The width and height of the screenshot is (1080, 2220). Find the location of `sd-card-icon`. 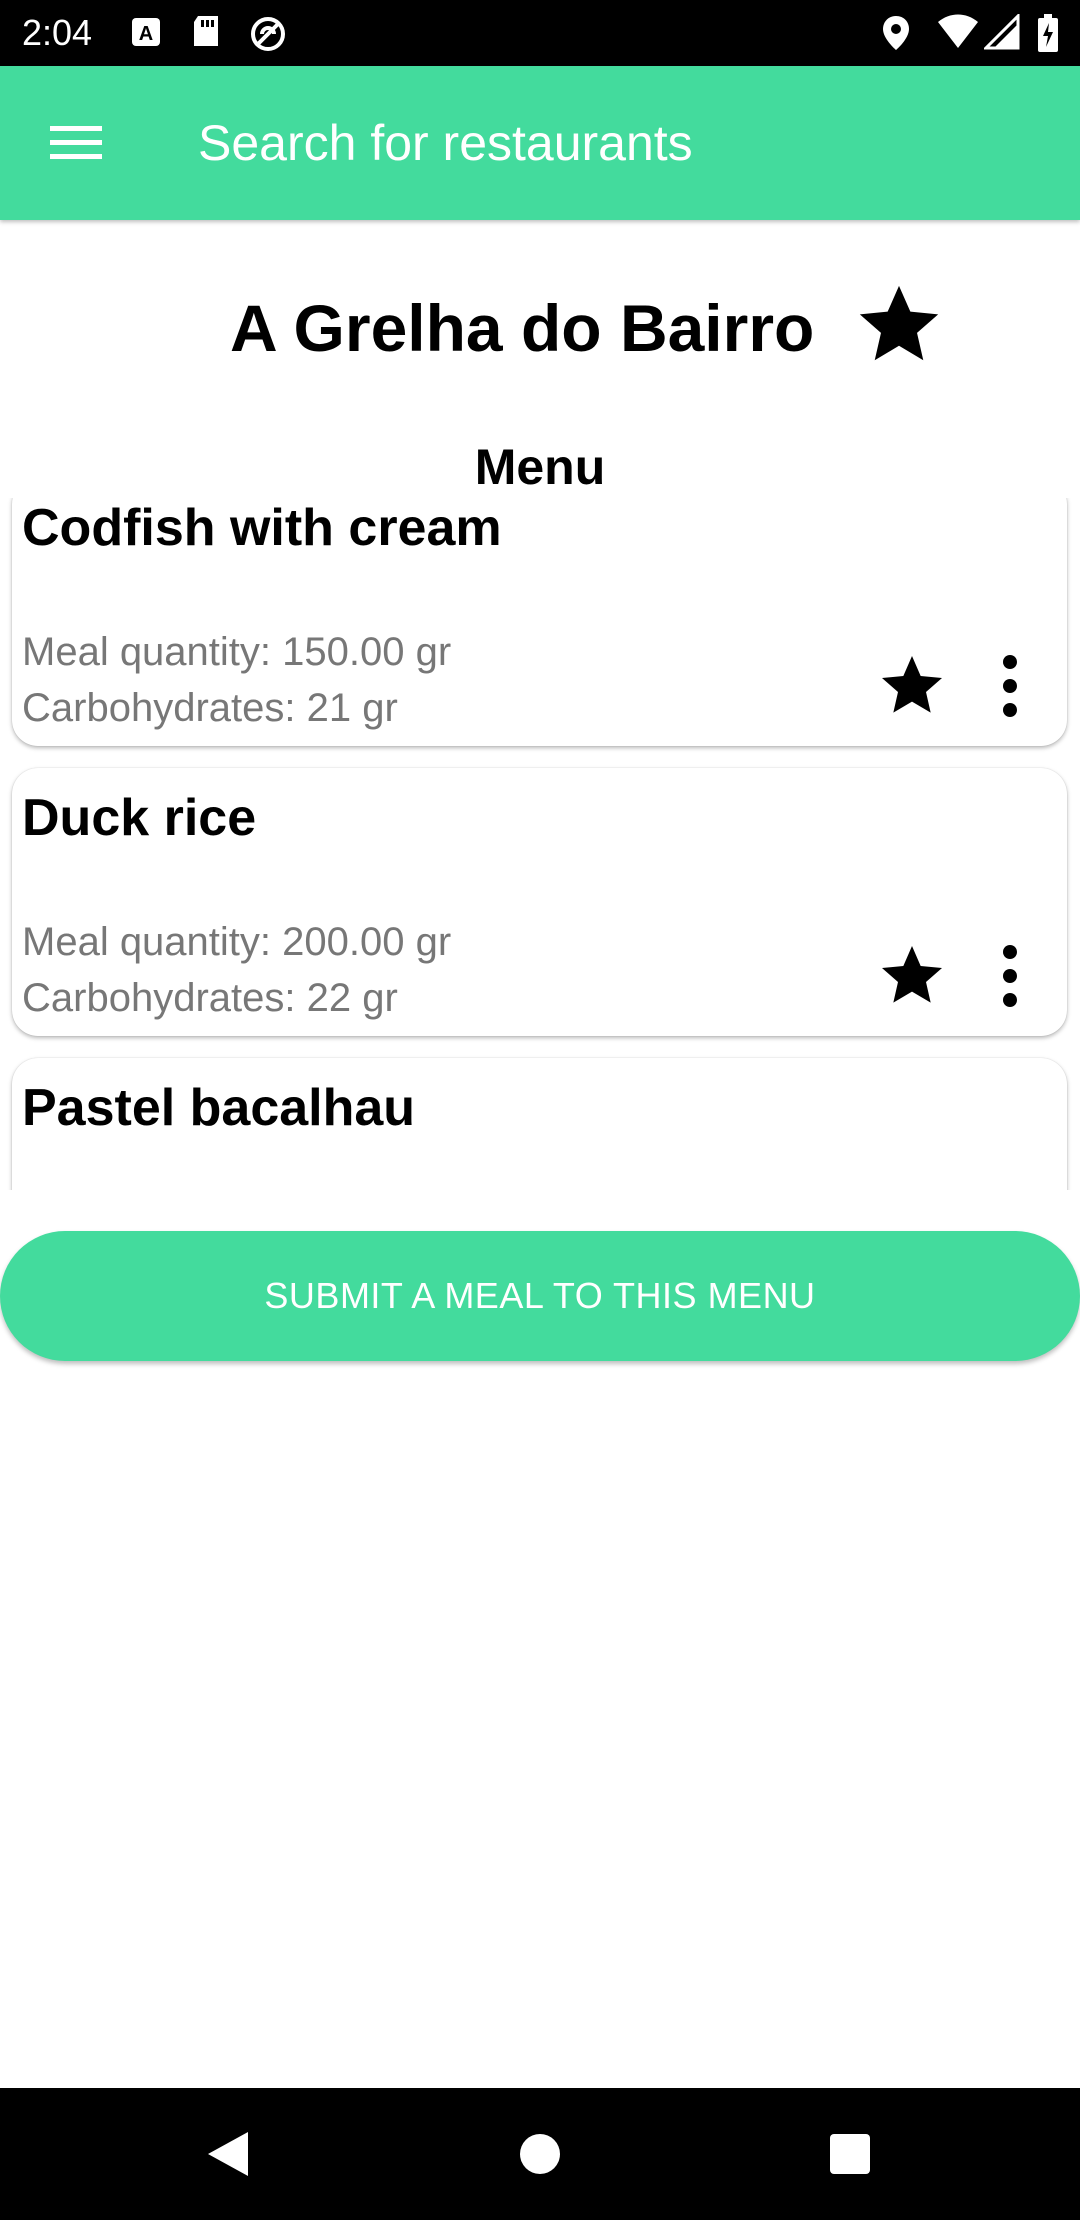

sd-card-icon is located at coordinates (206, 34).